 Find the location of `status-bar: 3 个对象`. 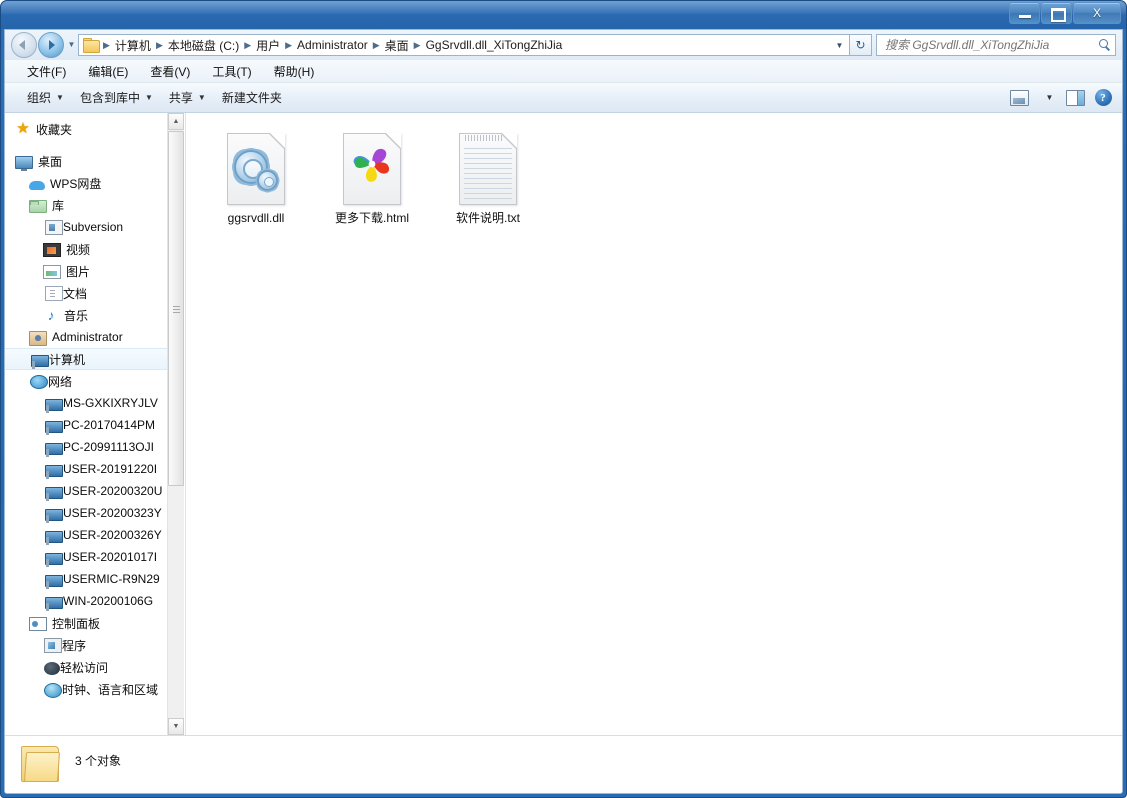

status-bar: 3 个对象 is located at coordinates (563, 764).